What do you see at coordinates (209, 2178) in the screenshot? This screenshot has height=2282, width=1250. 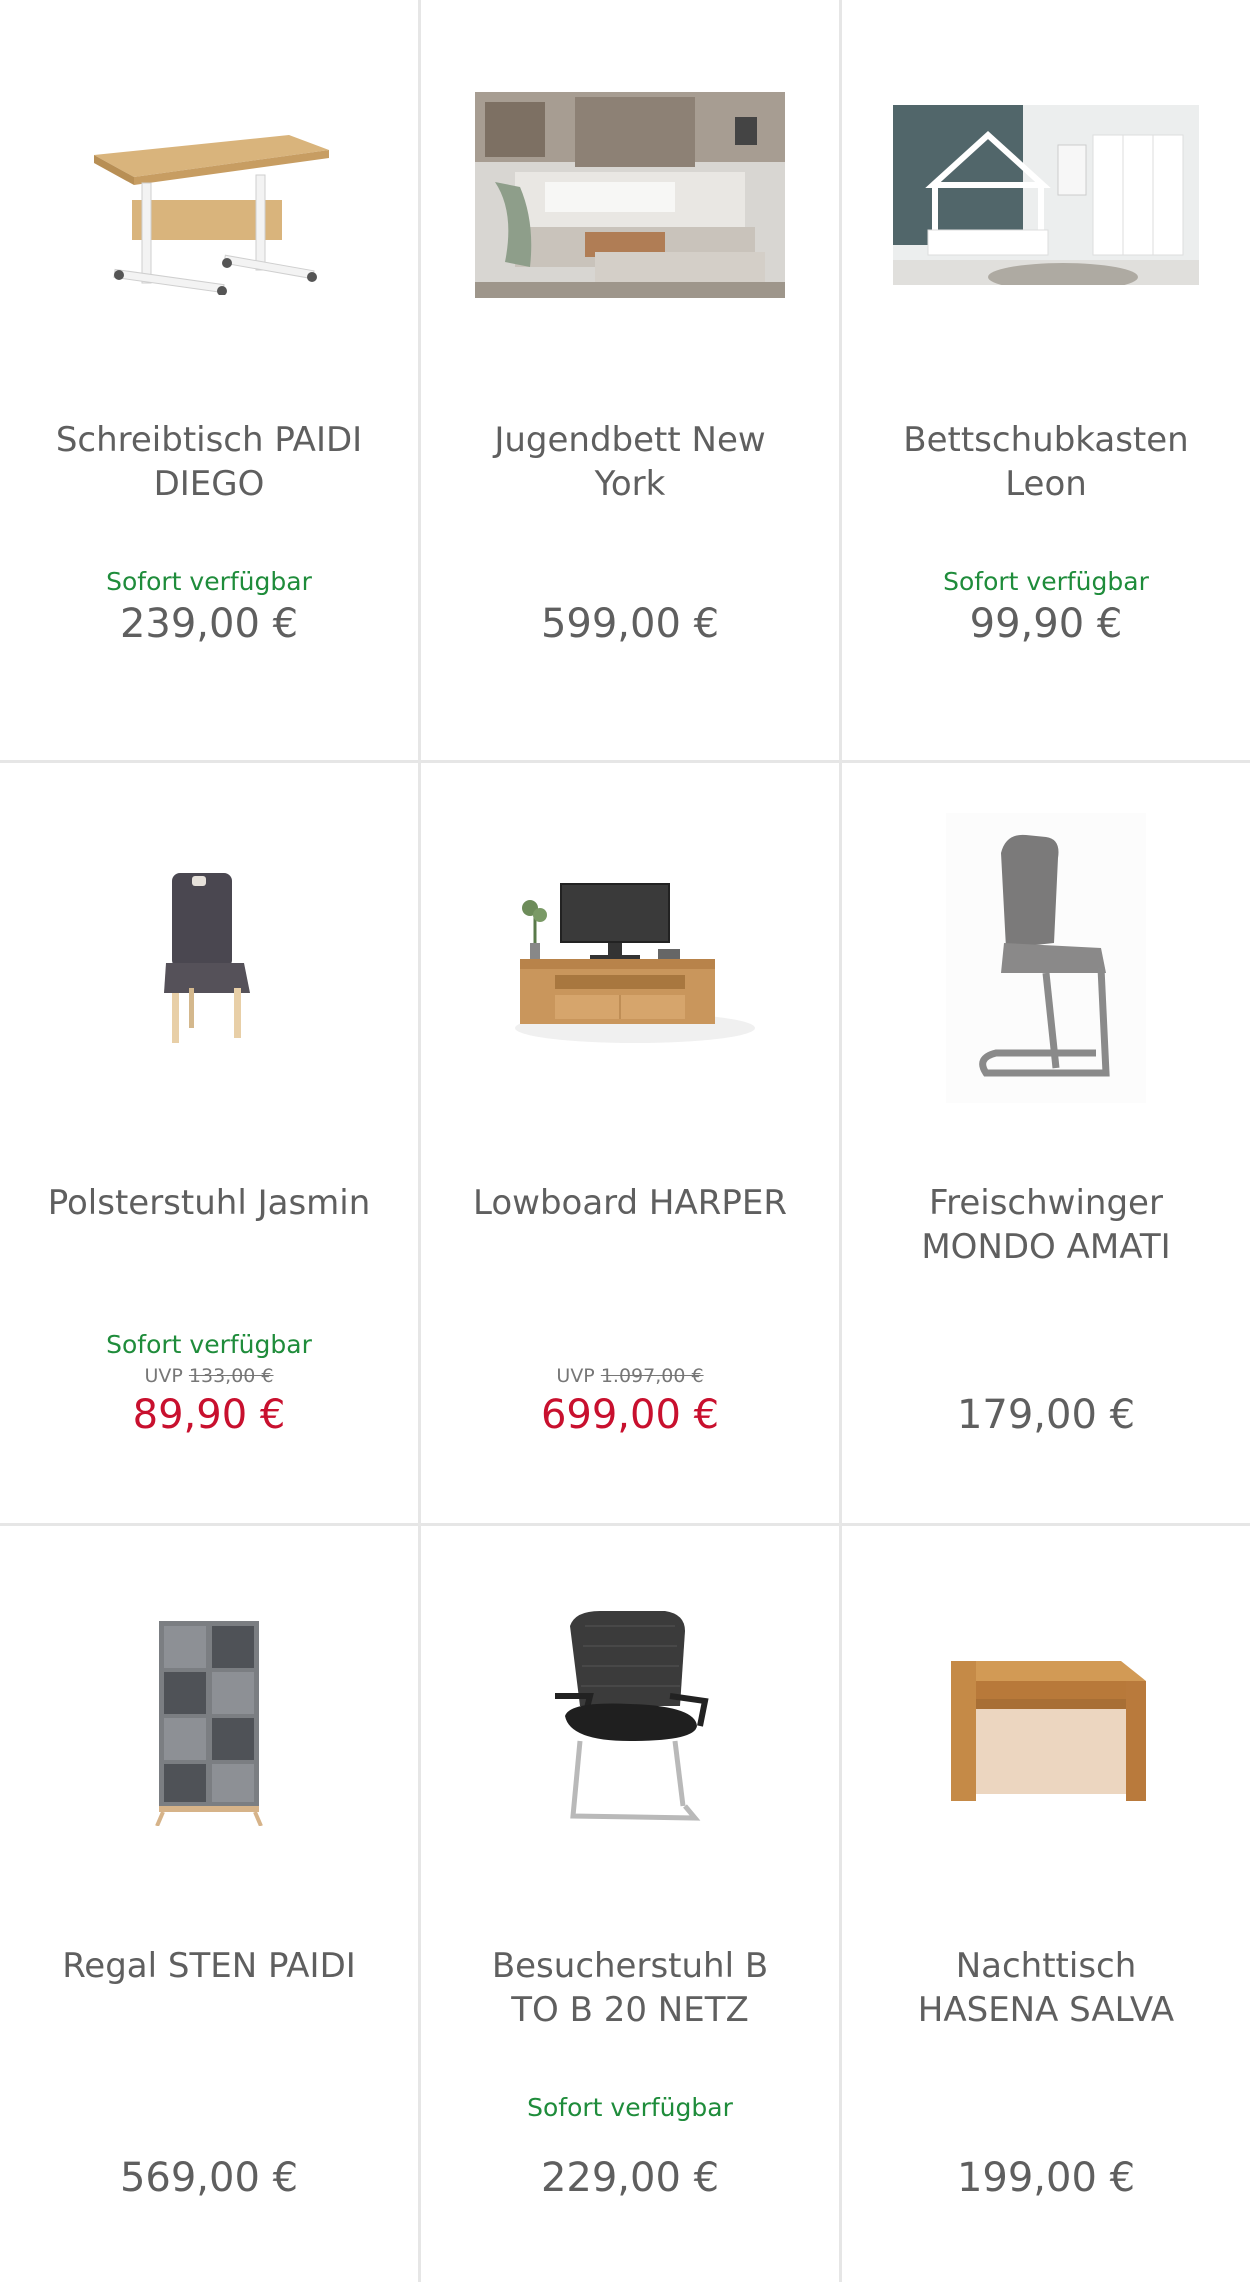 I see `product-price: 569,00 €` at bounding box center [209, 2178].